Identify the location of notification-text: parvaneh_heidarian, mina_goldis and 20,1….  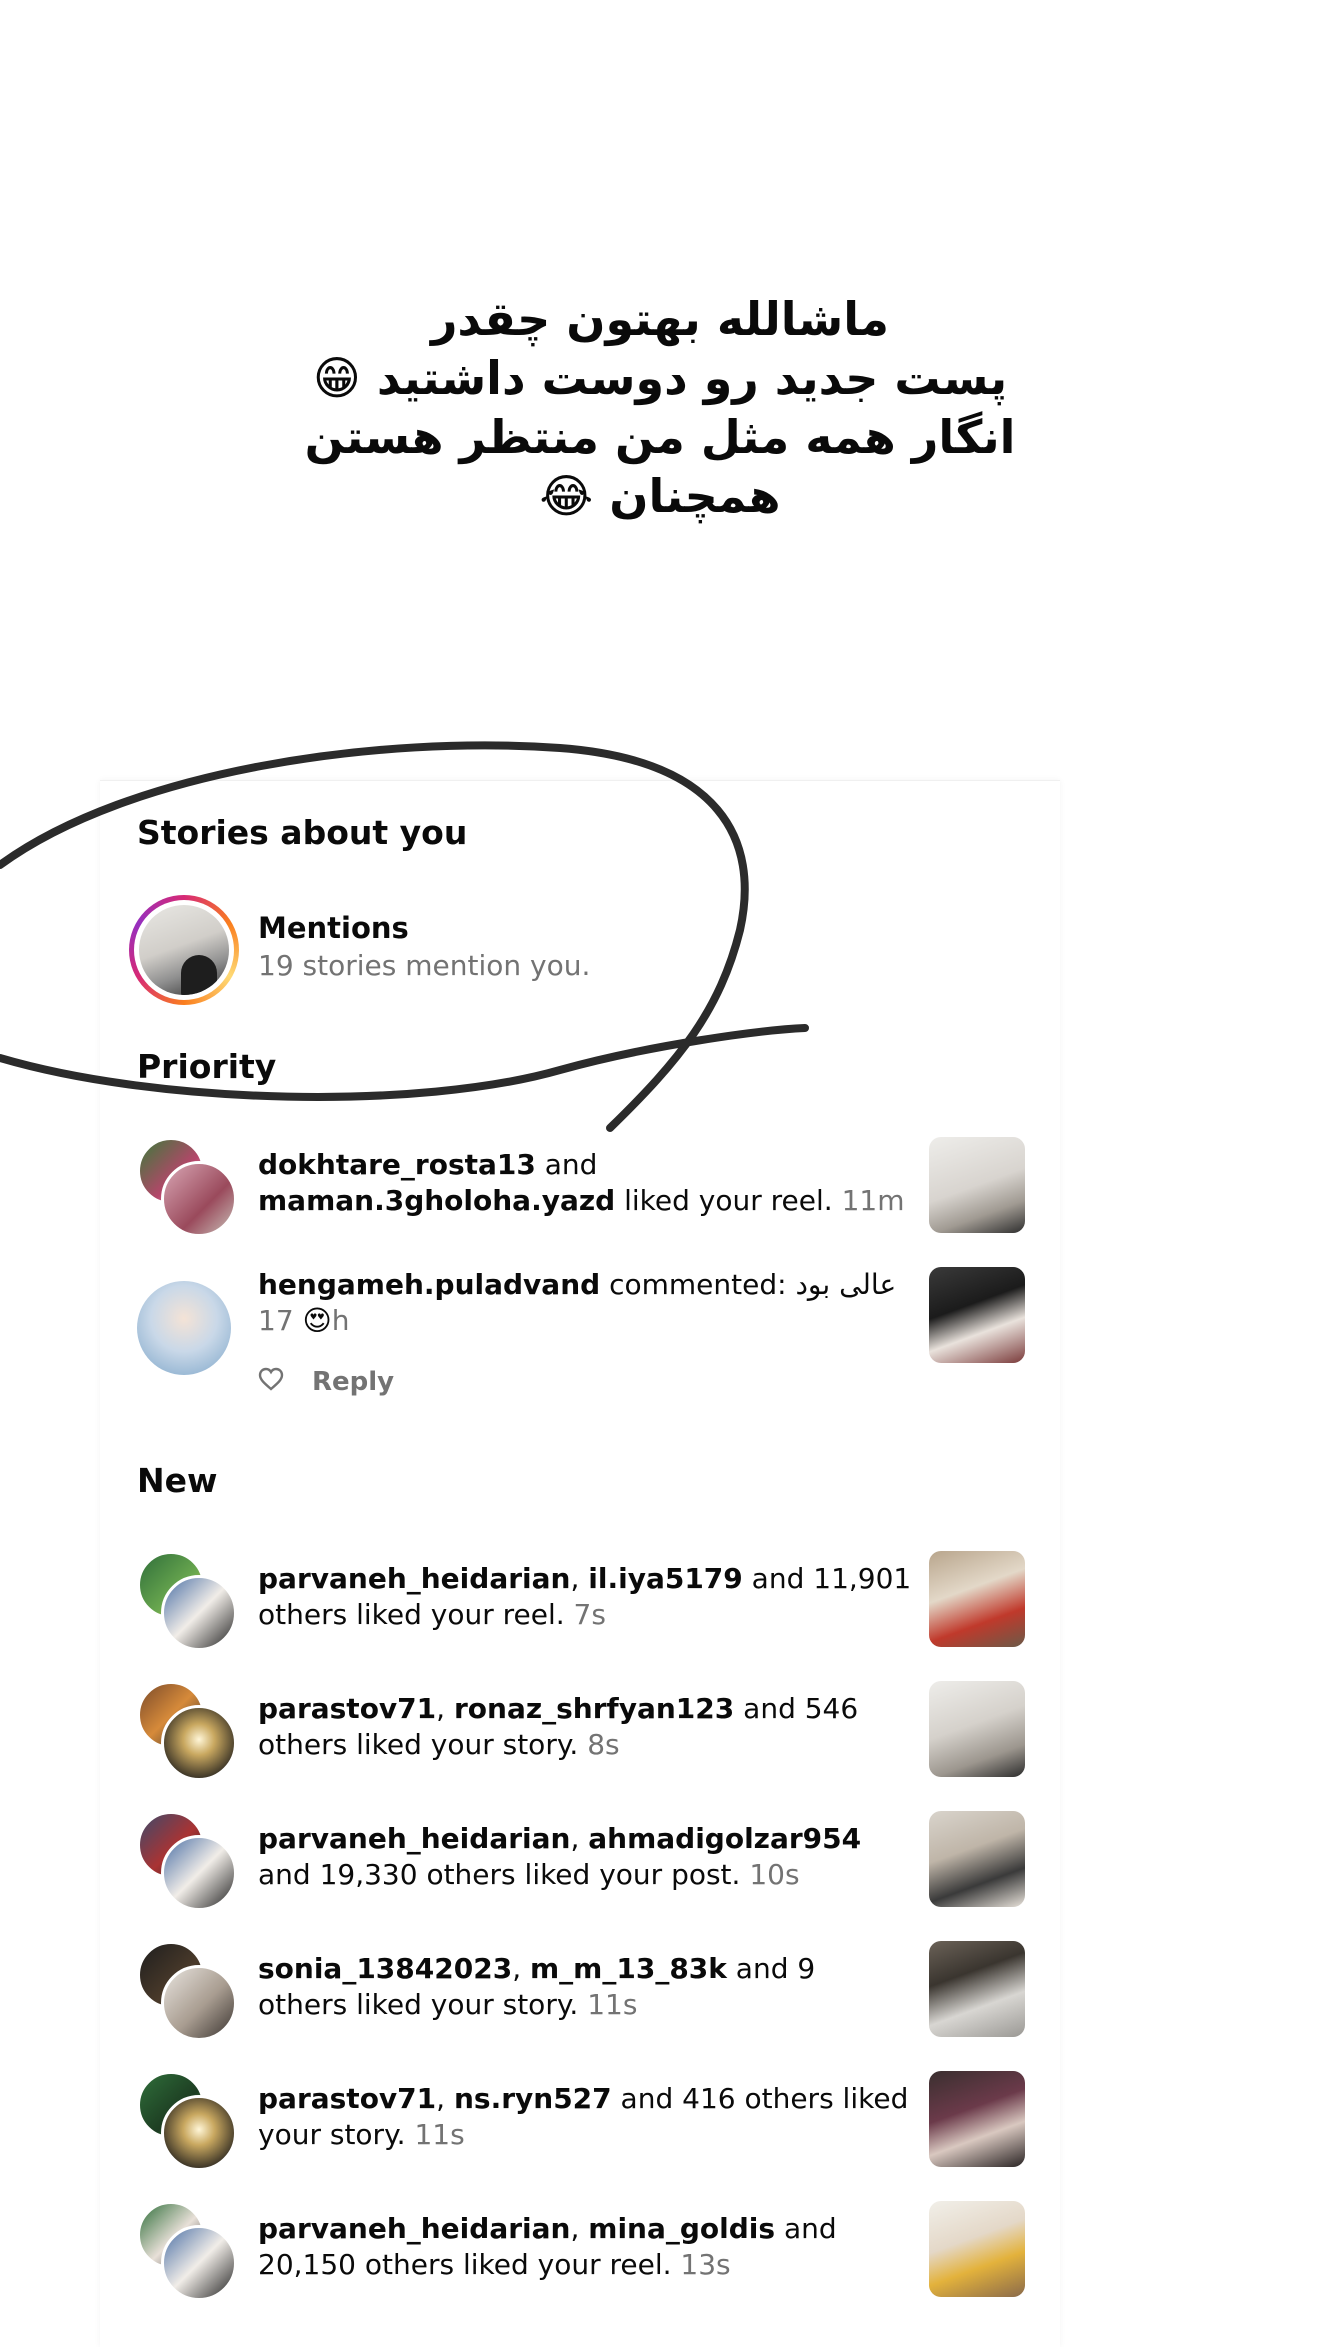
(547, 2246).